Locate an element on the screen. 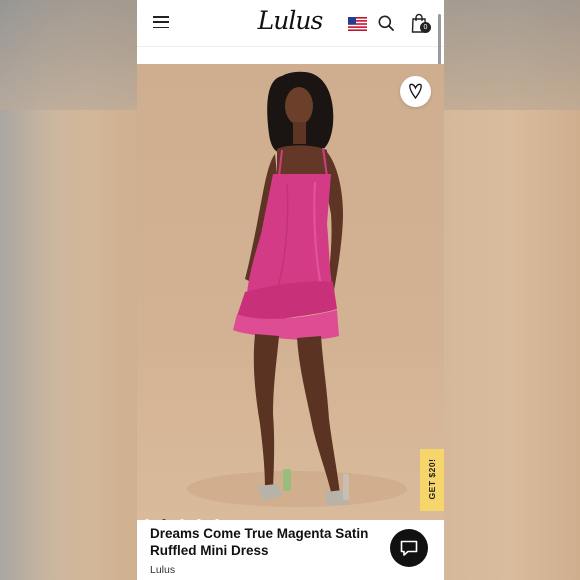 The width and height of the screenshot is (580, 580). hamburger-menu-icon is located at coordinates (161, 22).